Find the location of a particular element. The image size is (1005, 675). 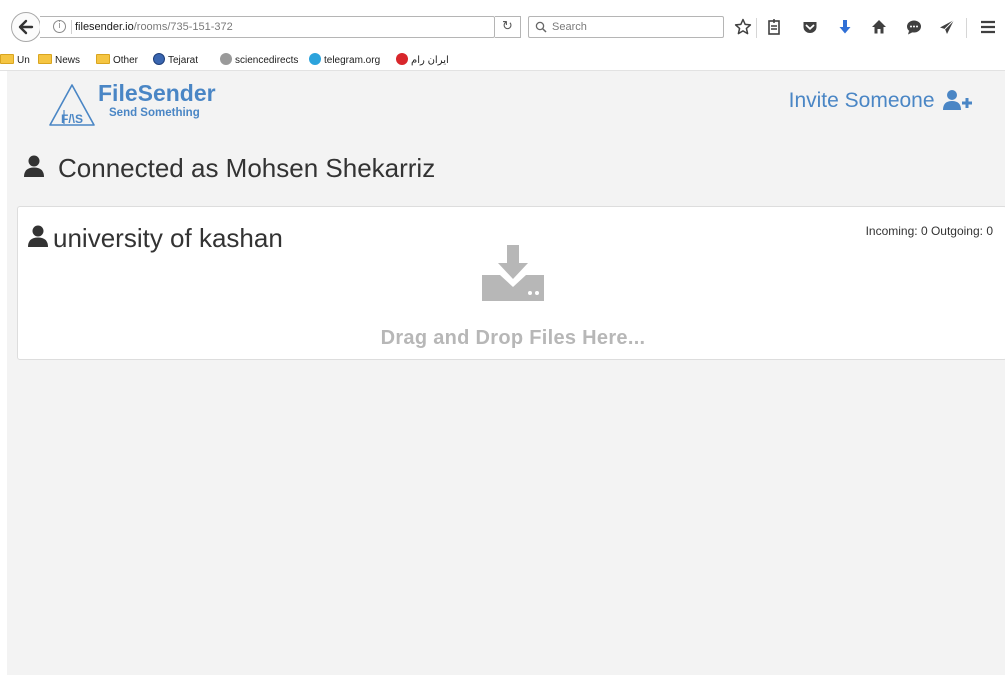

bookmark-label: Un is located at coordinates (23, 60).